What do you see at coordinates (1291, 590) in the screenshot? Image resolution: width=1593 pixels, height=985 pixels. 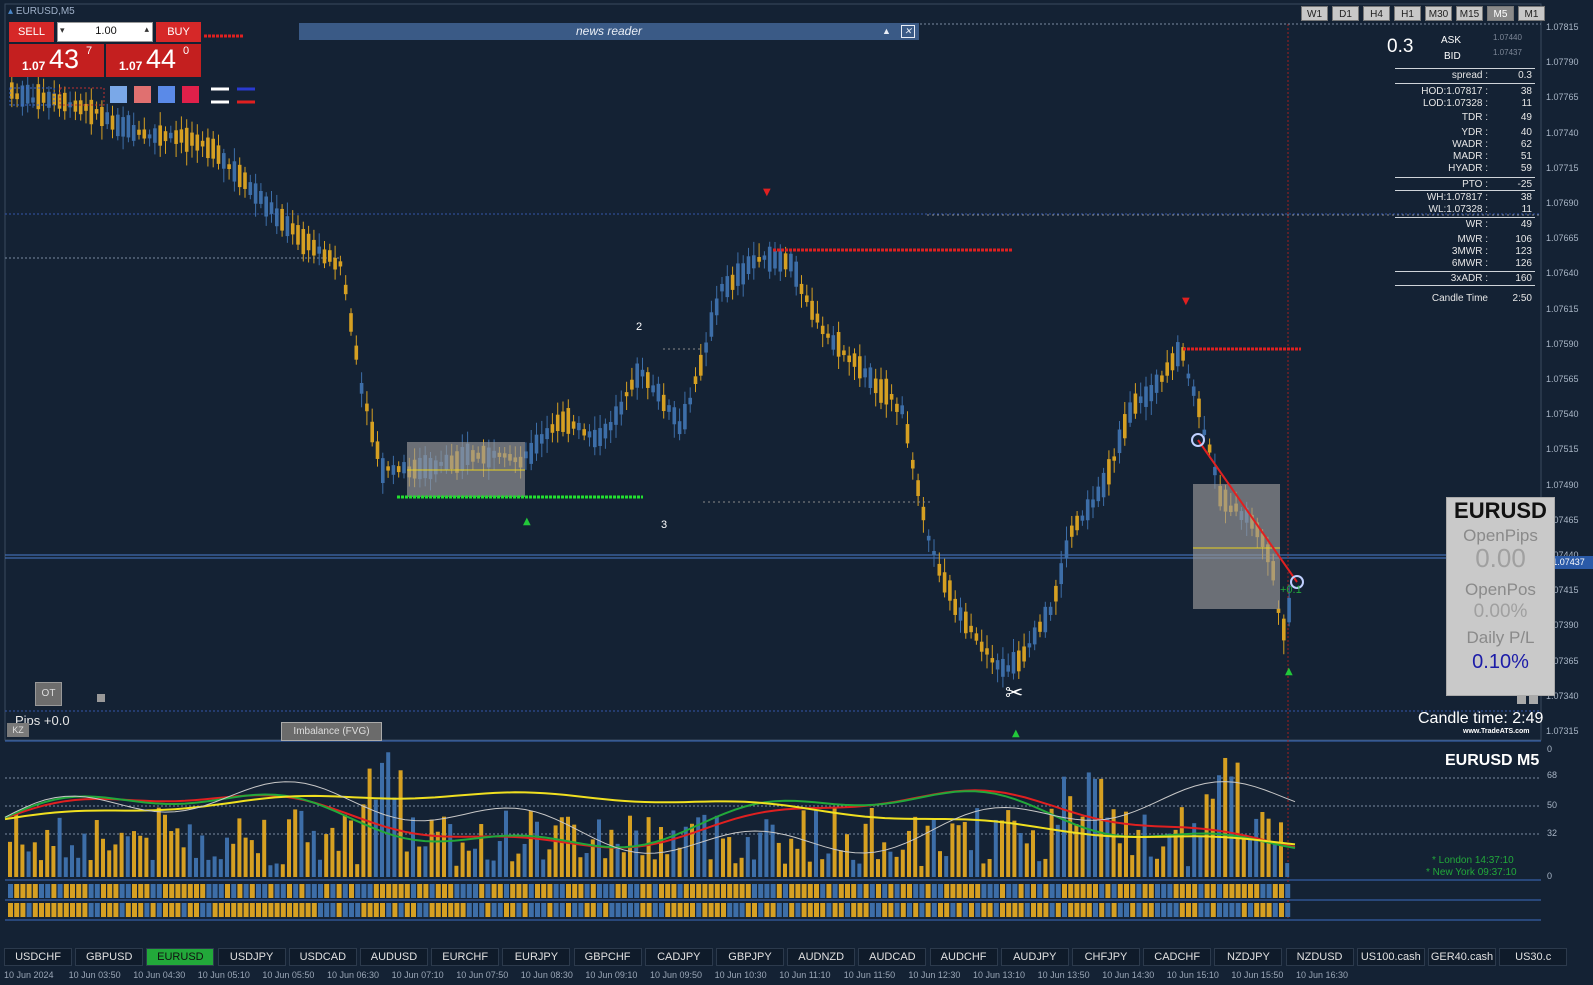 I see `trade-pips-label: +0.1` at bounding box center [1291, 590].